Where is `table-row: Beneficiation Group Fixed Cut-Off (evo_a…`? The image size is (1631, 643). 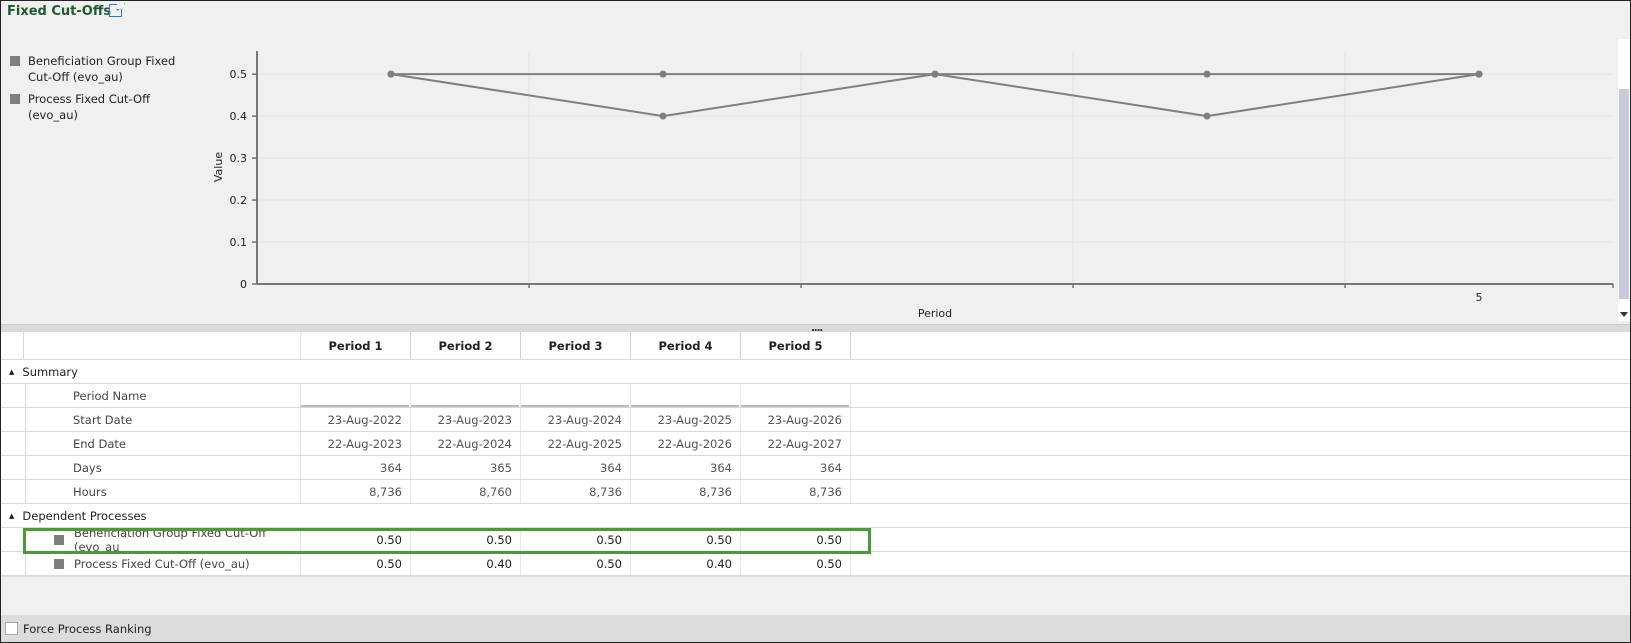 table-row: Beneficiation Group Fixed Cut-Off (evo_a… is located at coordinates (815, 539).